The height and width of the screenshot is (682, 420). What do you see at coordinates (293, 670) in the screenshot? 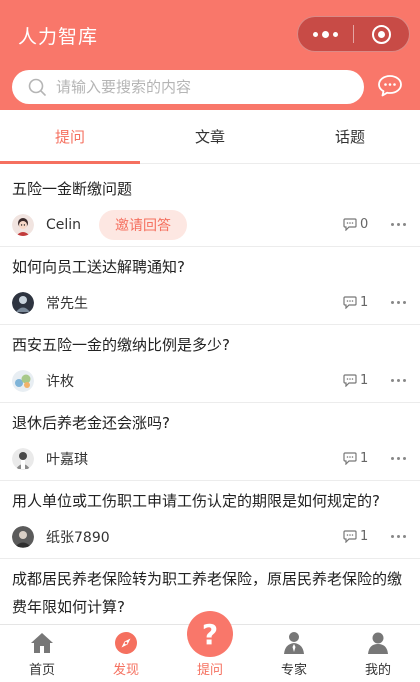
I see `nav-experts-label: 专家` at bounding box center [293, 670].